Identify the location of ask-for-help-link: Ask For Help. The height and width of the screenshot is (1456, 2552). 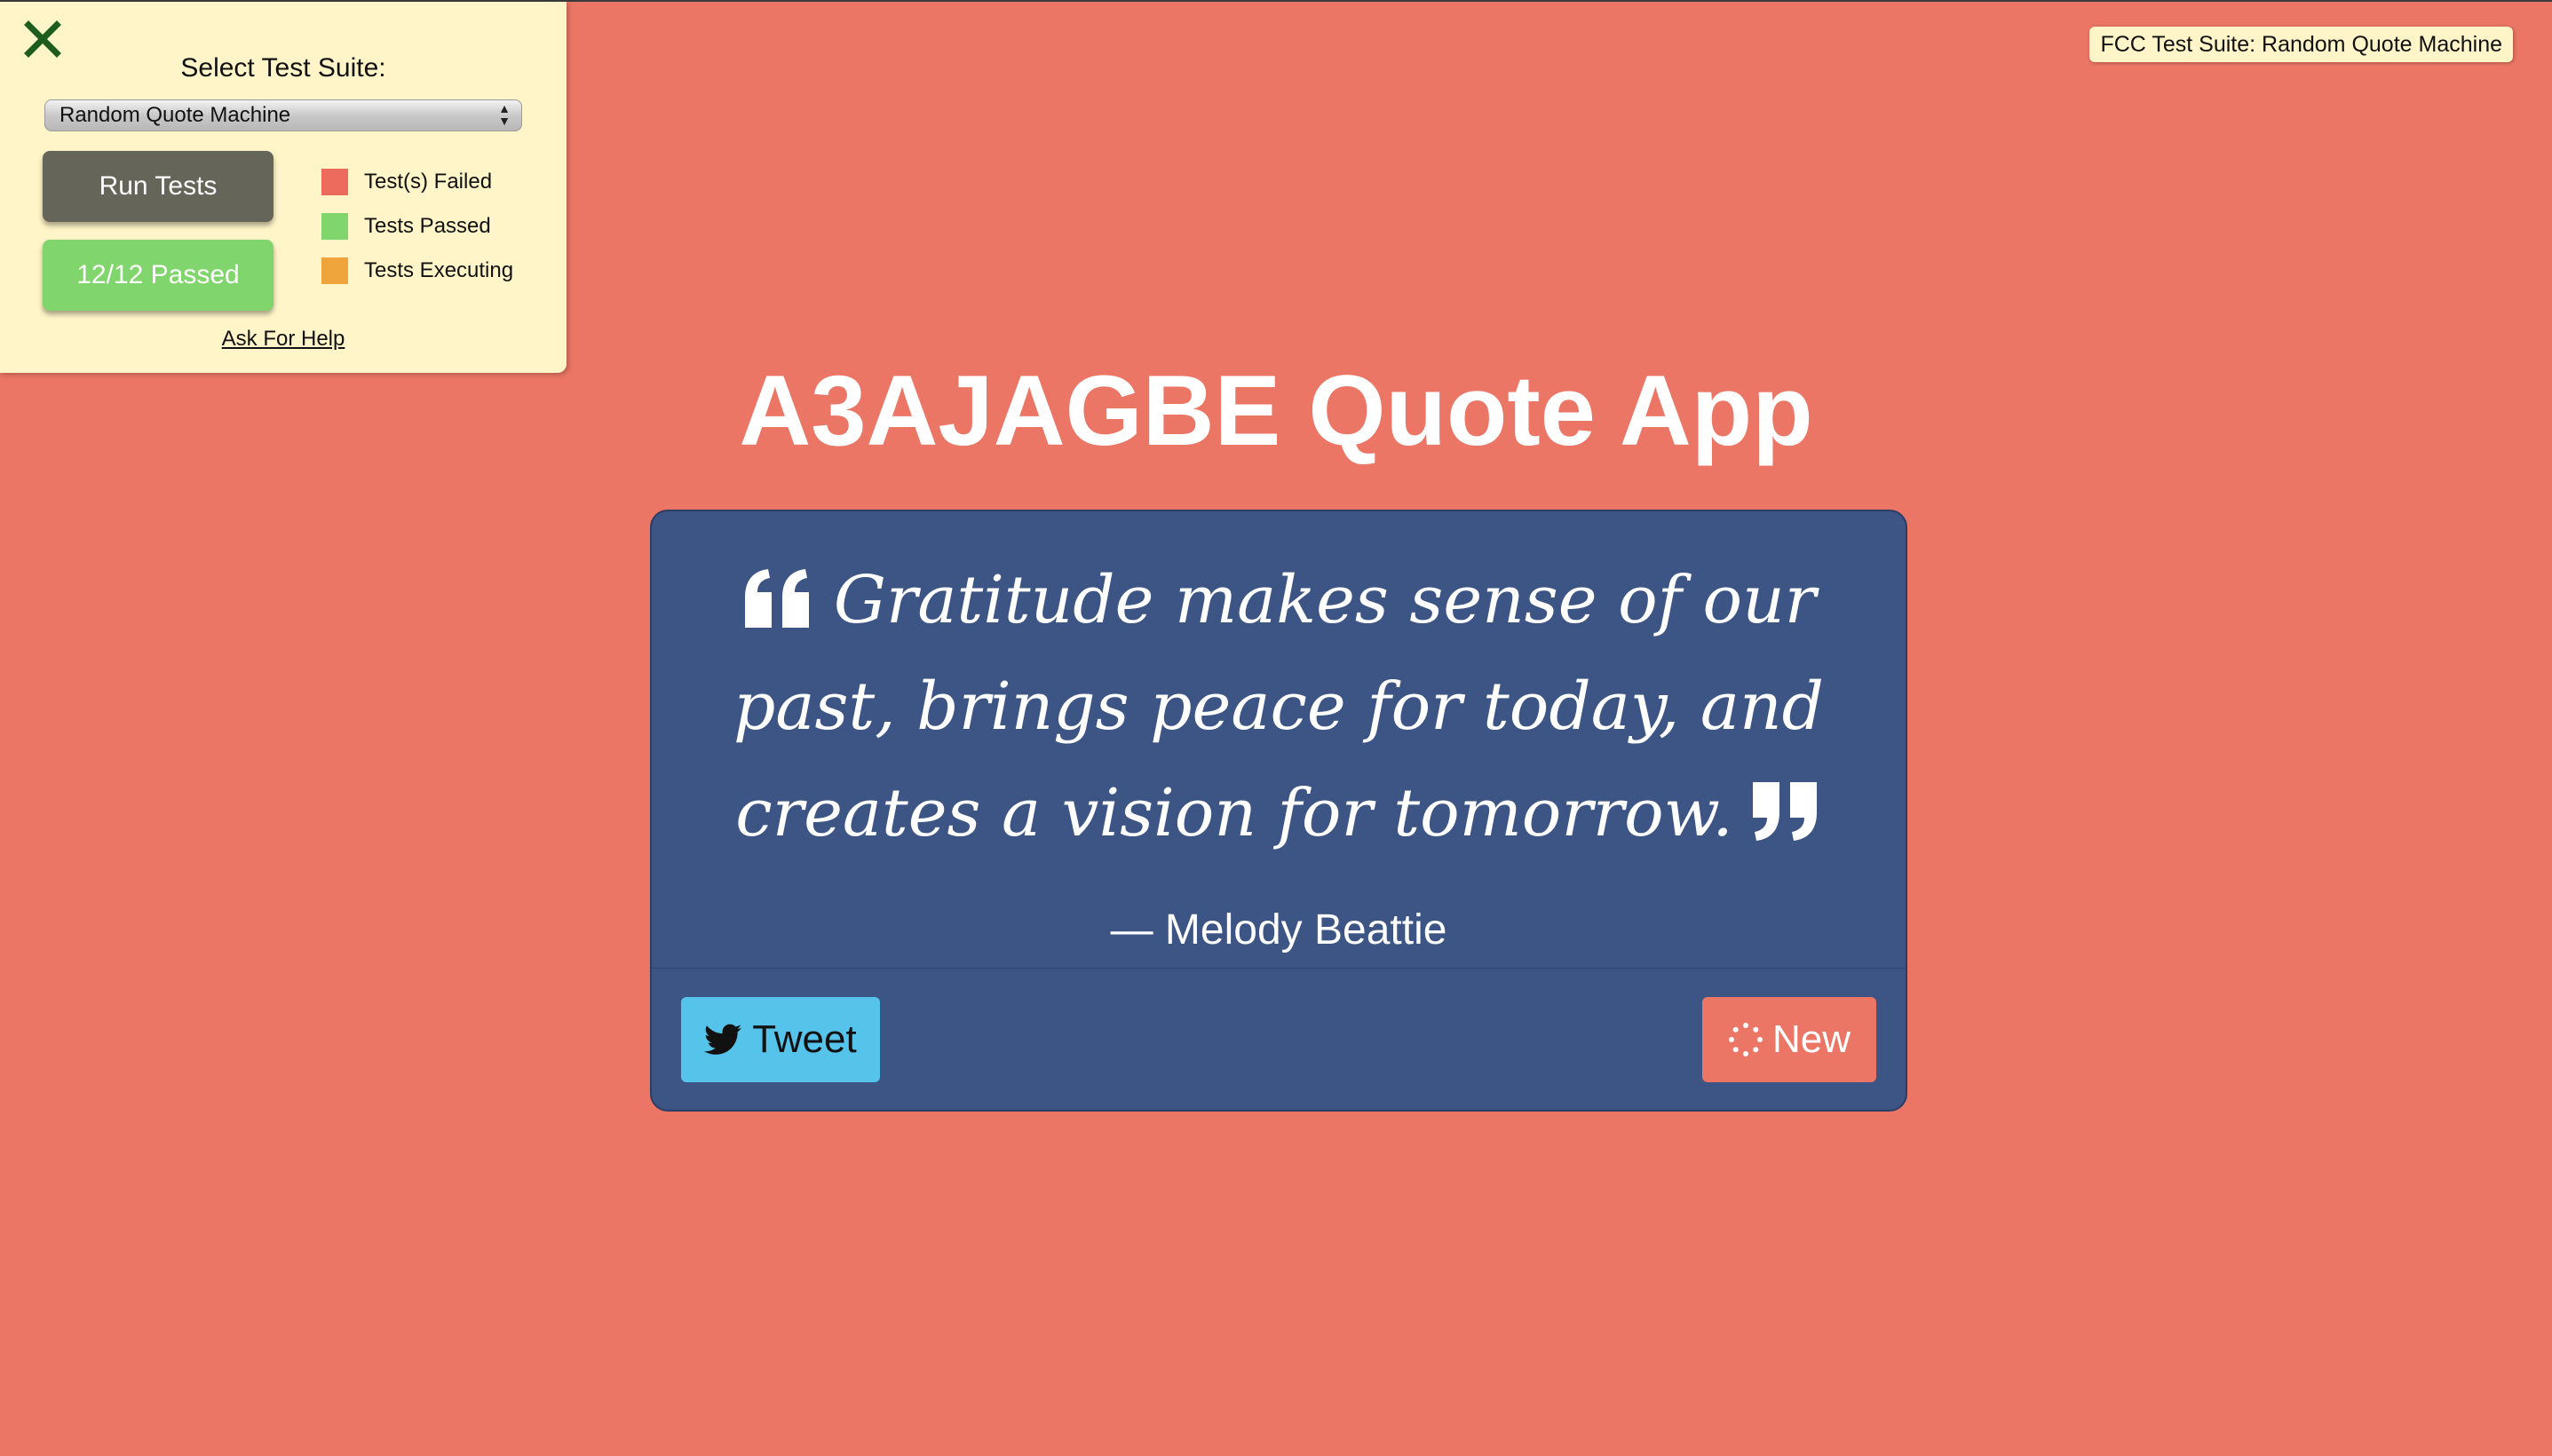
(283, 339).